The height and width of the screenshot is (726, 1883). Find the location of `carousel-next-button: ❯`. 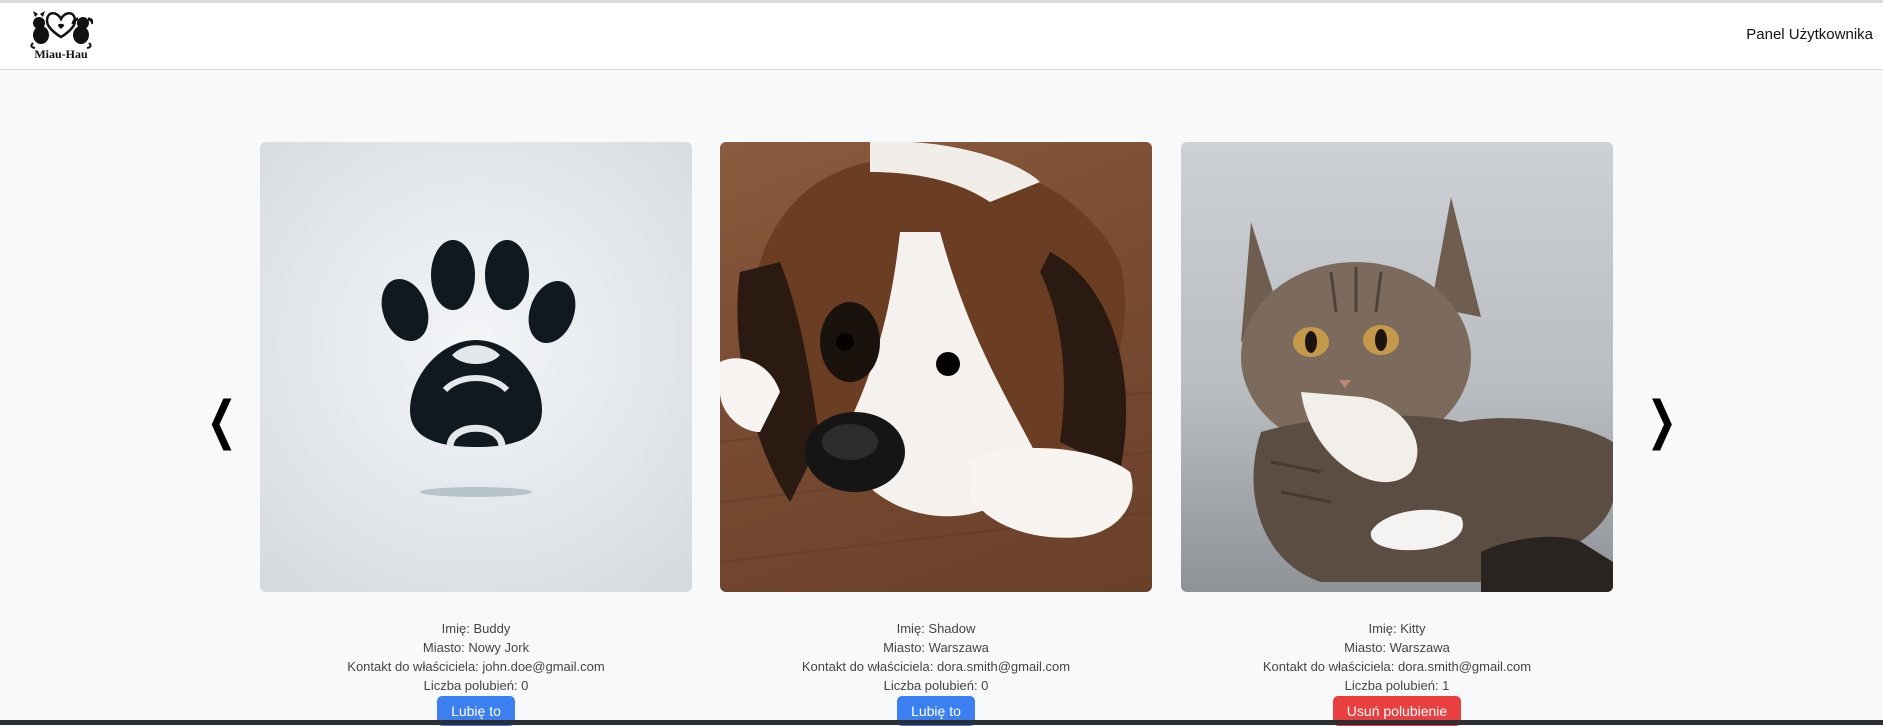

carousel-next-button: ❯ is located at coordinates (1662, 421).